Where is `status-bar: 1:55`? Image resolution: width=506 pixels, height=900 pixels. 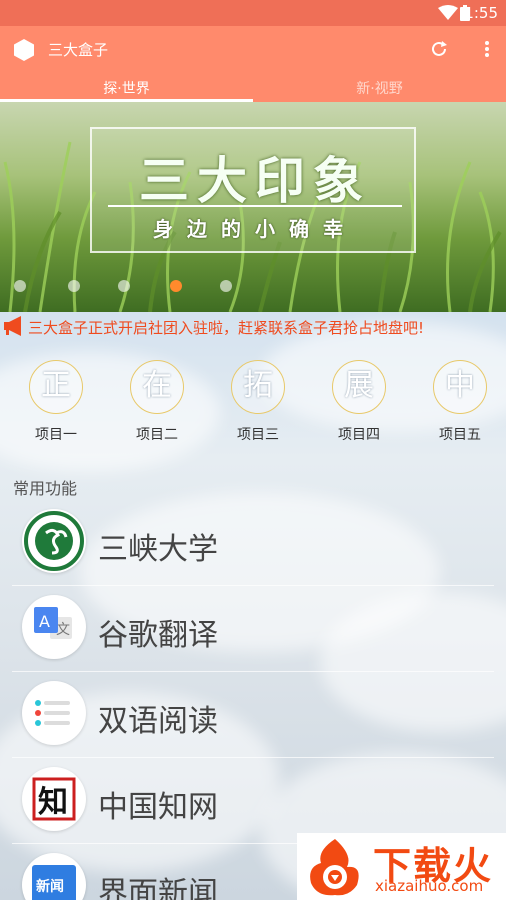 status-bar: 1:55 is located at coordinates (253, 13).